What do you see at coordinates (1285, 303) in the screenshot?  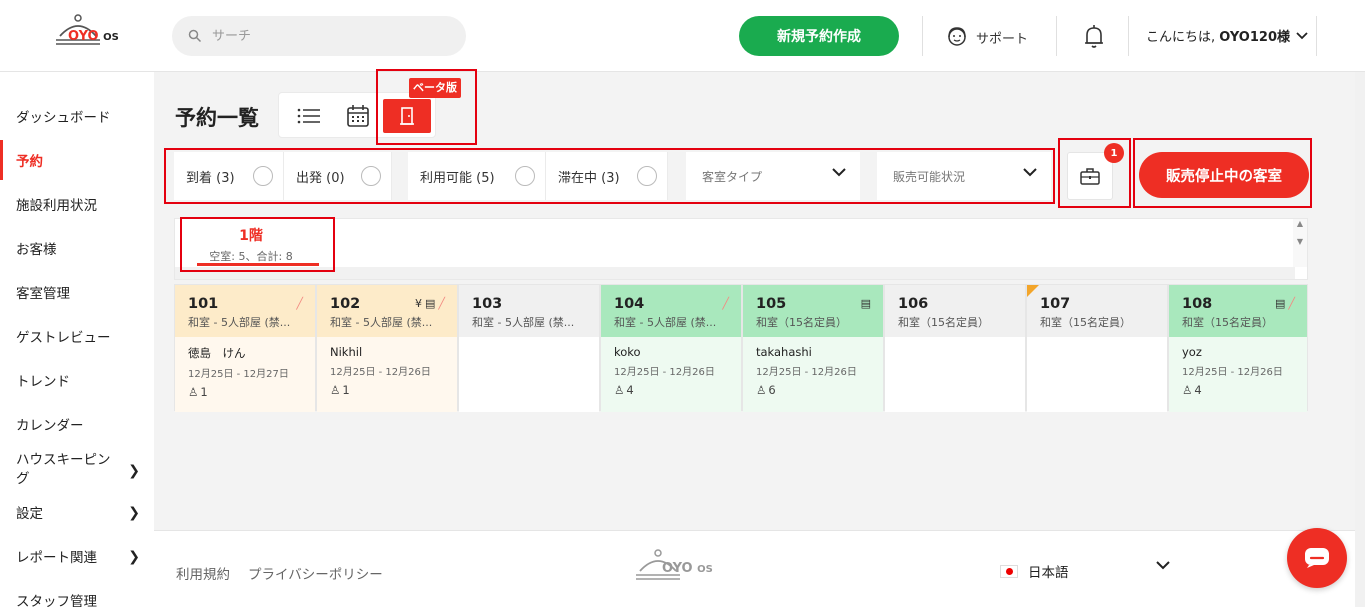 I see `room-status-icons: ▤ ╱` at bounding box center [1285, 303].